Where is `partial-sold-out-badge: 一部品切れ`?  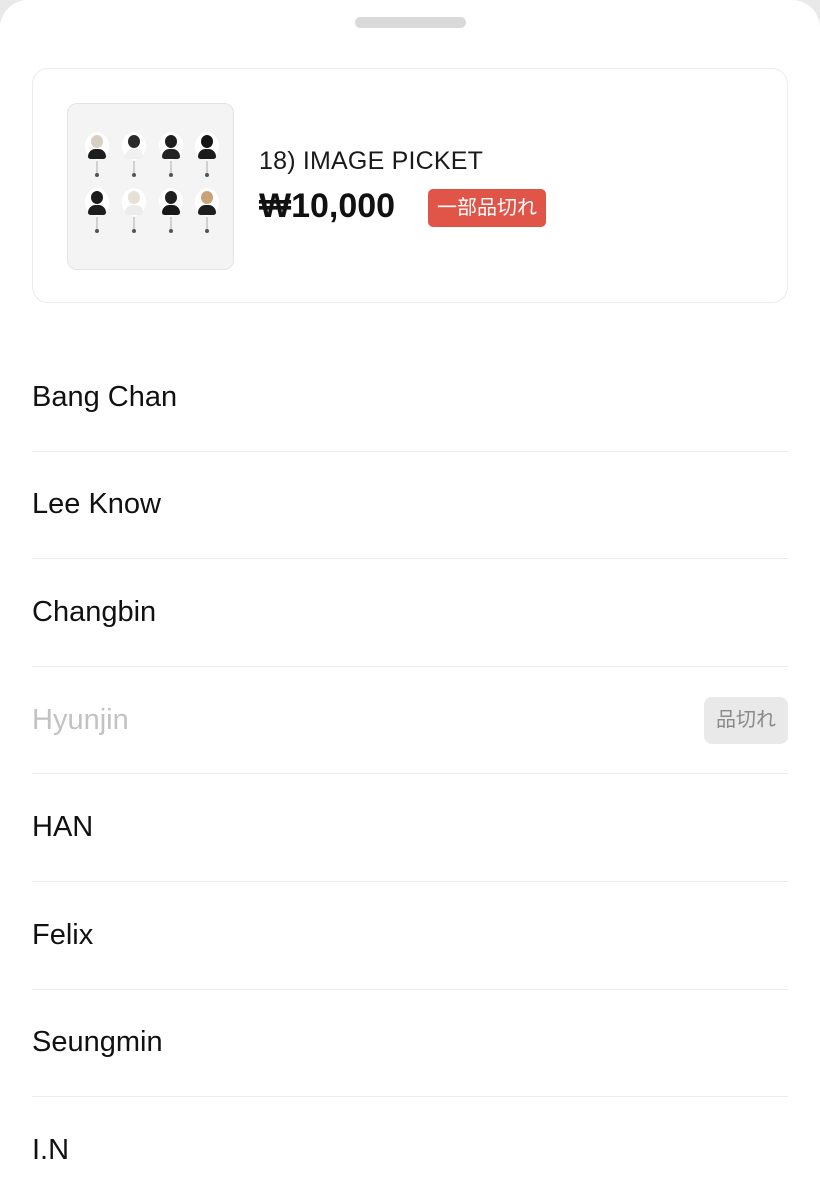 partial-sold-out-badge: 一部品切れ is located at coordinates (487, 208).